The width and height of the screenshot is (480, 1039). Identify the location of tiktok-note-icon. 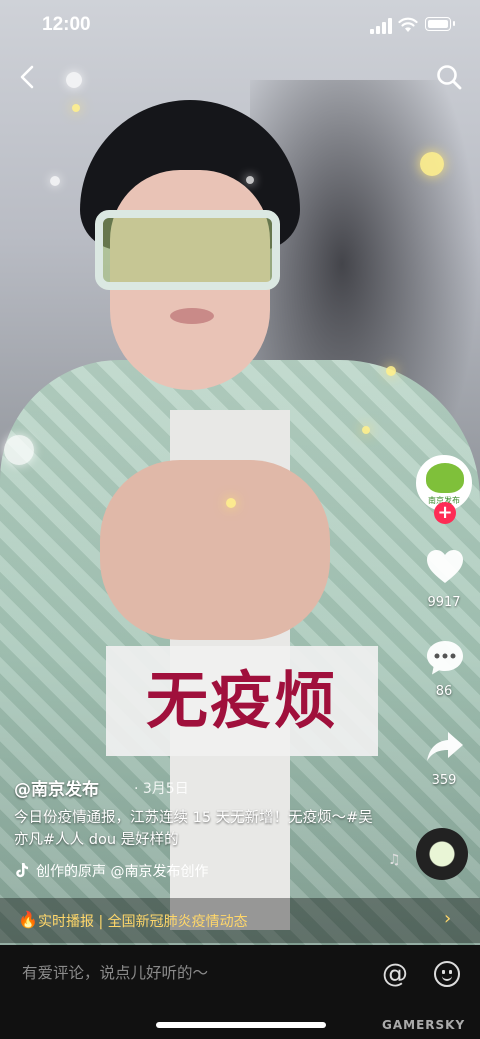
(22, 870).